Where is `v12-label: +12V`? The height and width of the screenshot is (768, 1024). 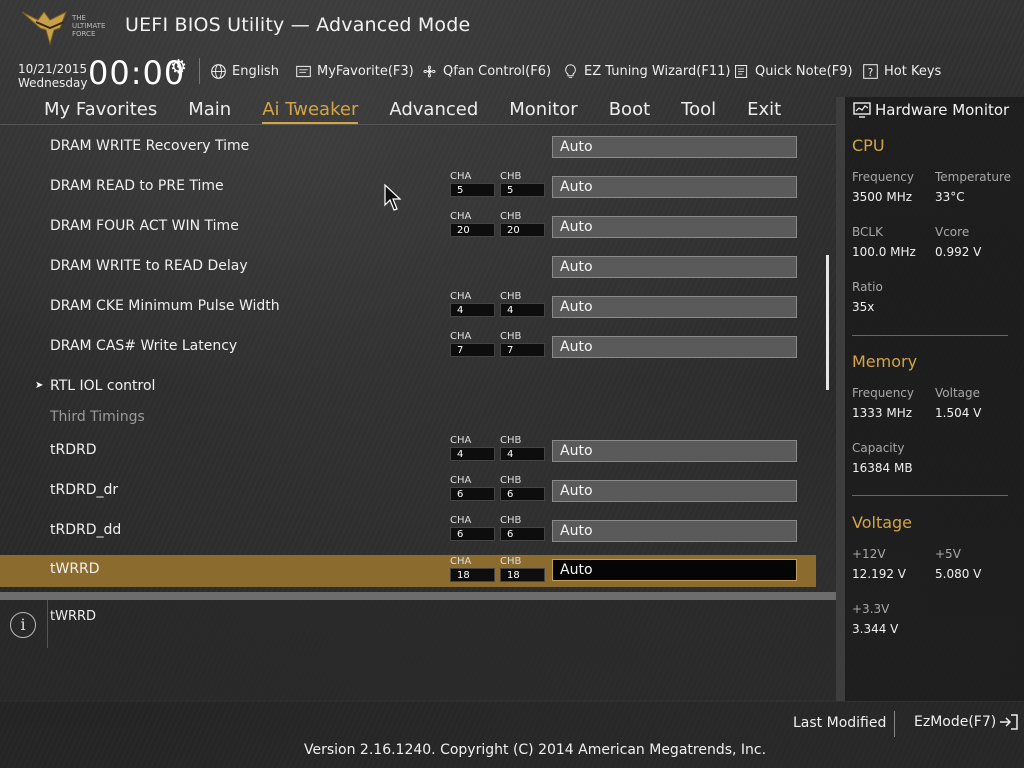
v12-label: +12V is located at coordinates (869, 554).